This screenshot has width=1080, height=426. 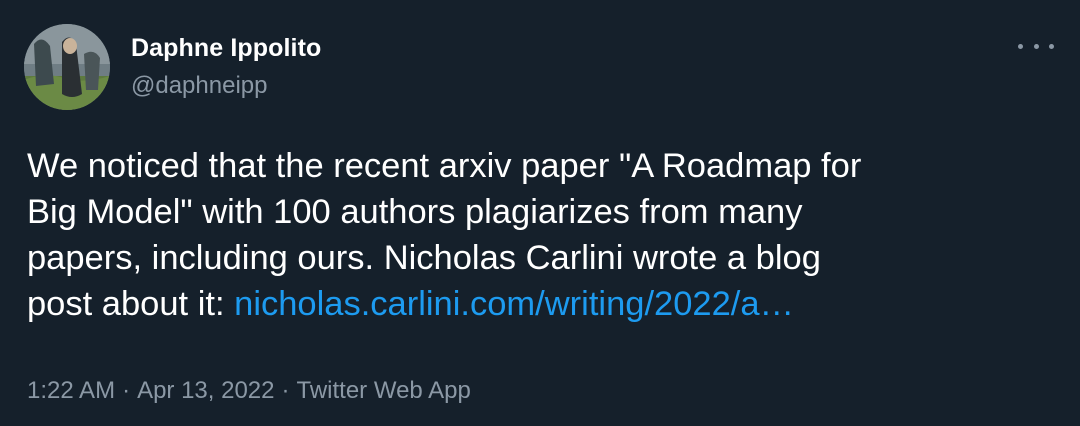 I want to click on tweet-source: Twitter Web App, so click(x=384, y=390).